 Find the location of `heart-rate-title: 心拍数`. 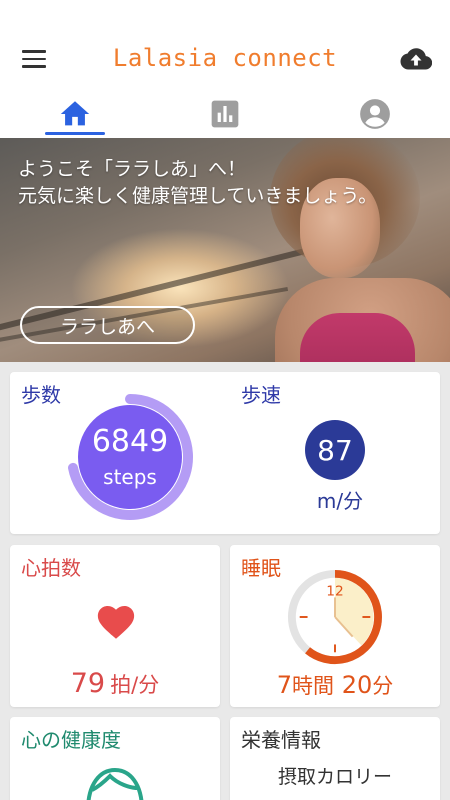

heart-rate-title: 心拍数 is located at coordinates (51, 568).